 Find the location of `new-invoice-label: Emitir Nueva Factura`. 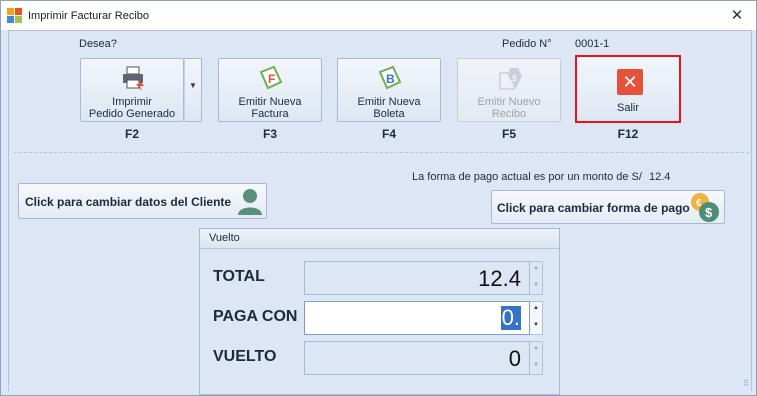

new-invoice-label: Emitir Nueva Factura is located at coordinates (270, 108).